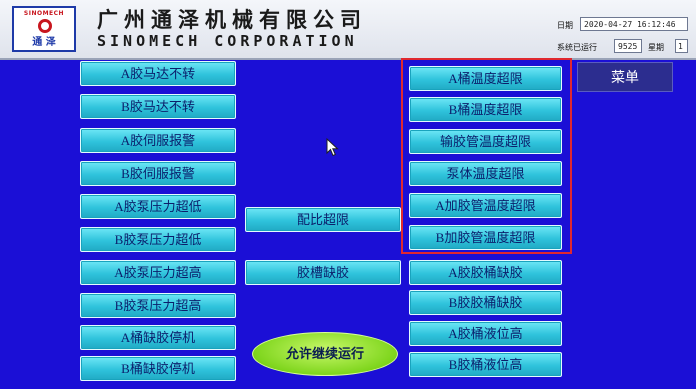 The height and width of the screenshot is (389, 696). I want to click on alarm-trough-empty: 胶槽缺胶, so click(323, 272).